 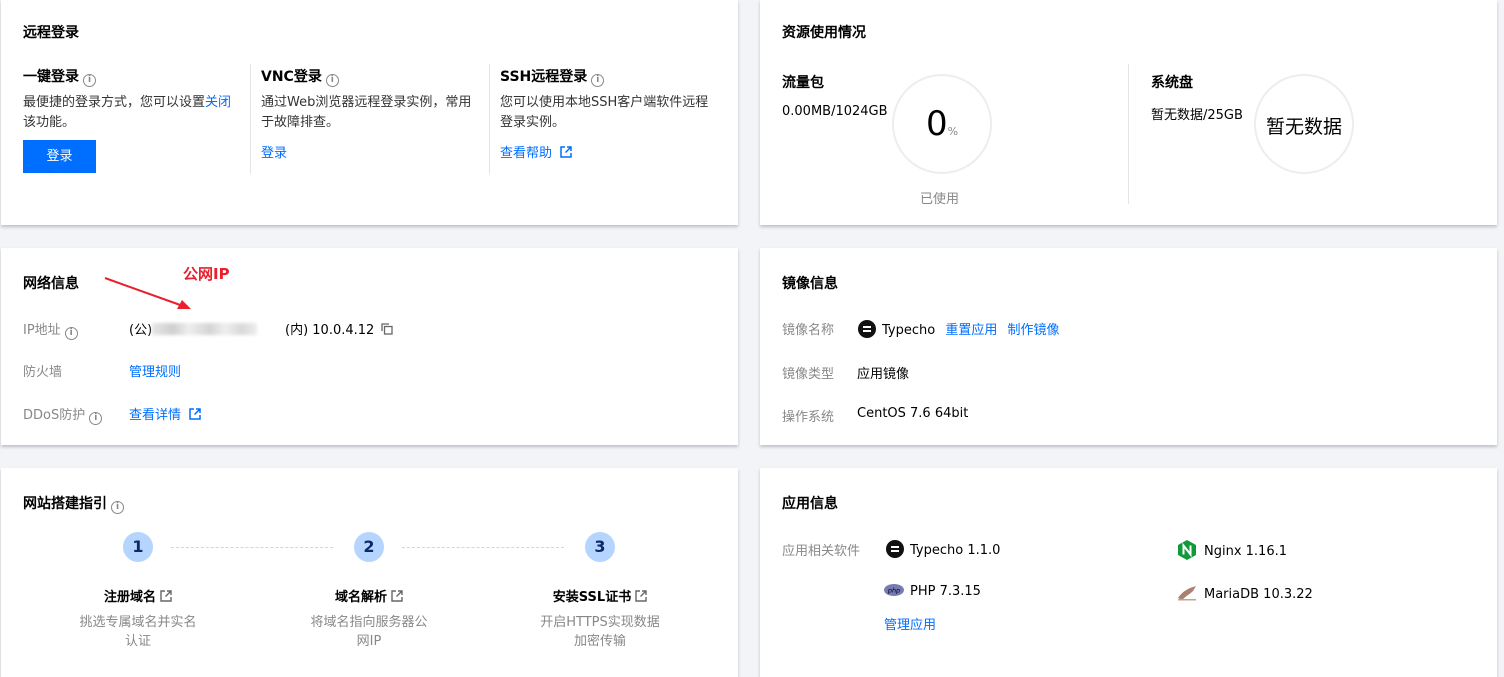 I want to click on os-value: CentOS 7.6 64bit, so click(x=913, y=413).